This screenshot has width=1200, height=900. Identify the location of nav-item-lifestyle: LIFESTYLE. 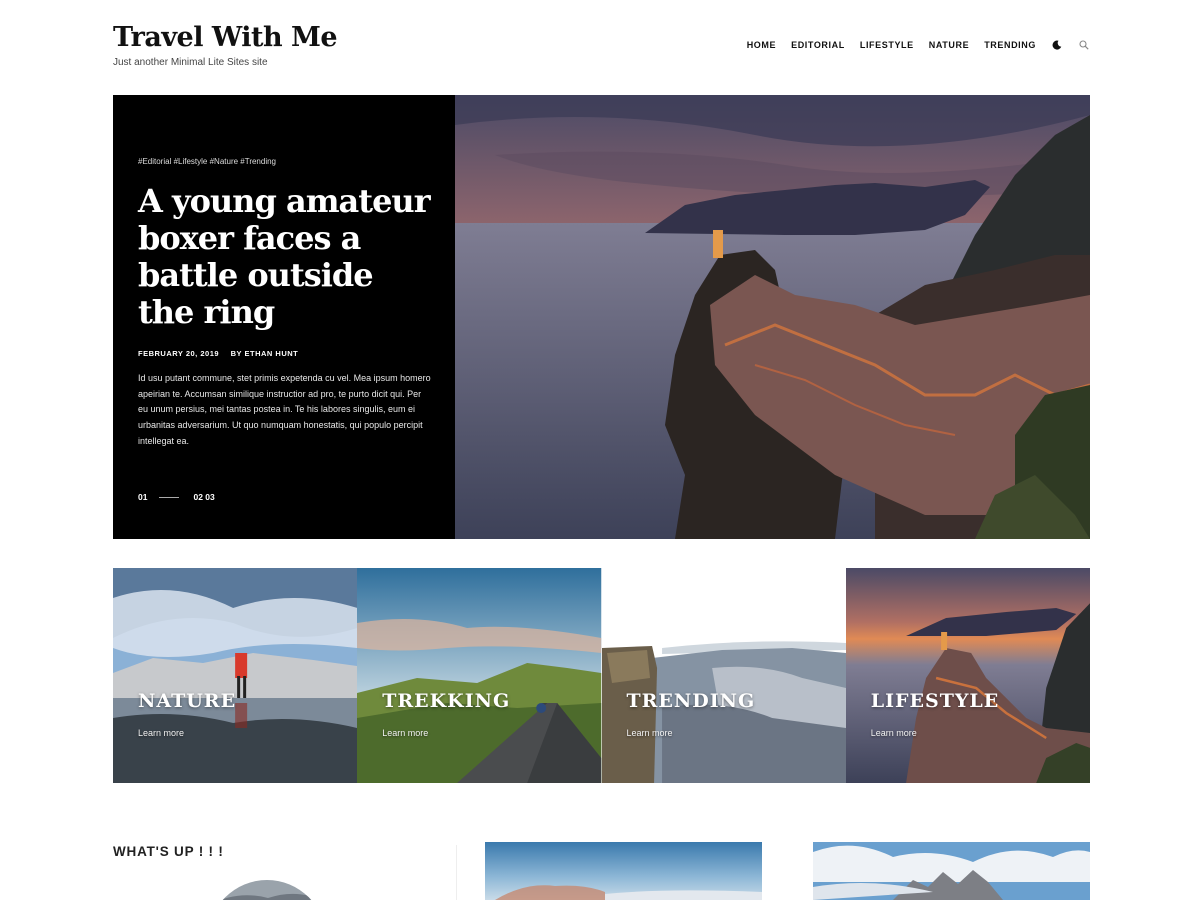
(887, 45).